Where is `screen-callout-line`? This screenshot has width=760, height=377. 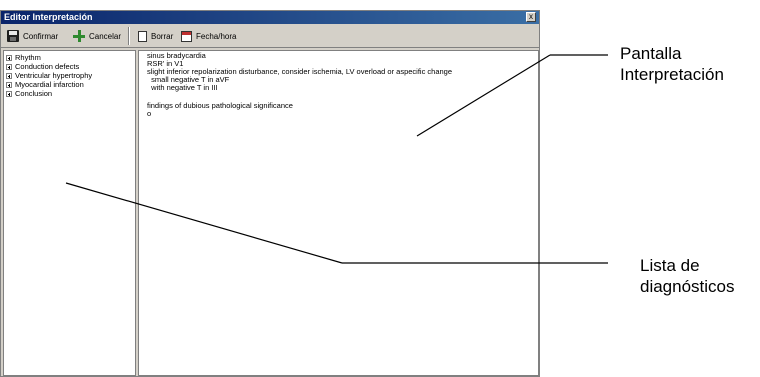 screen-callout-line is located at coordinates (483, 95).